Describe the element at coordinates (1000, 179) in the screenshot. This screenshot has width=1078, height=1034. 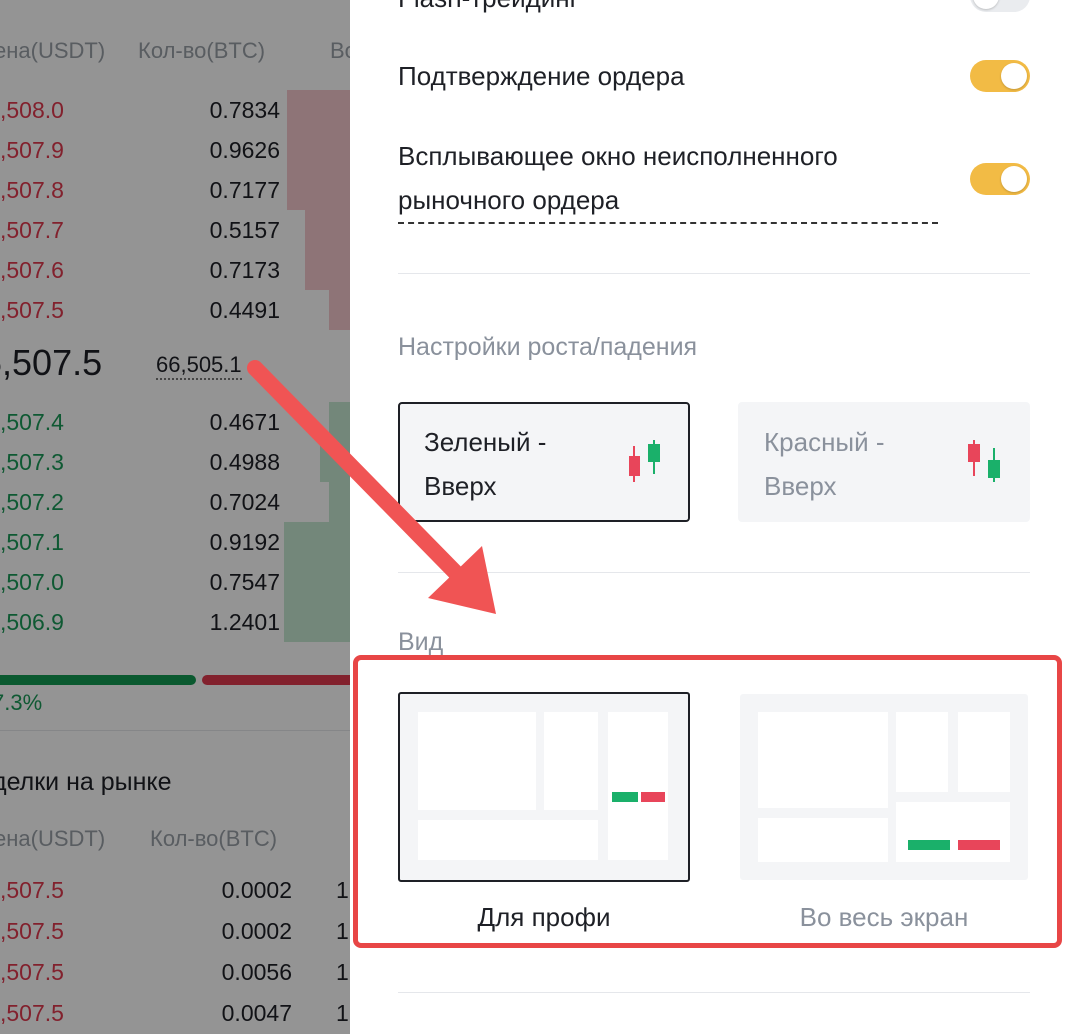
I see `popup-toggle` at that location.